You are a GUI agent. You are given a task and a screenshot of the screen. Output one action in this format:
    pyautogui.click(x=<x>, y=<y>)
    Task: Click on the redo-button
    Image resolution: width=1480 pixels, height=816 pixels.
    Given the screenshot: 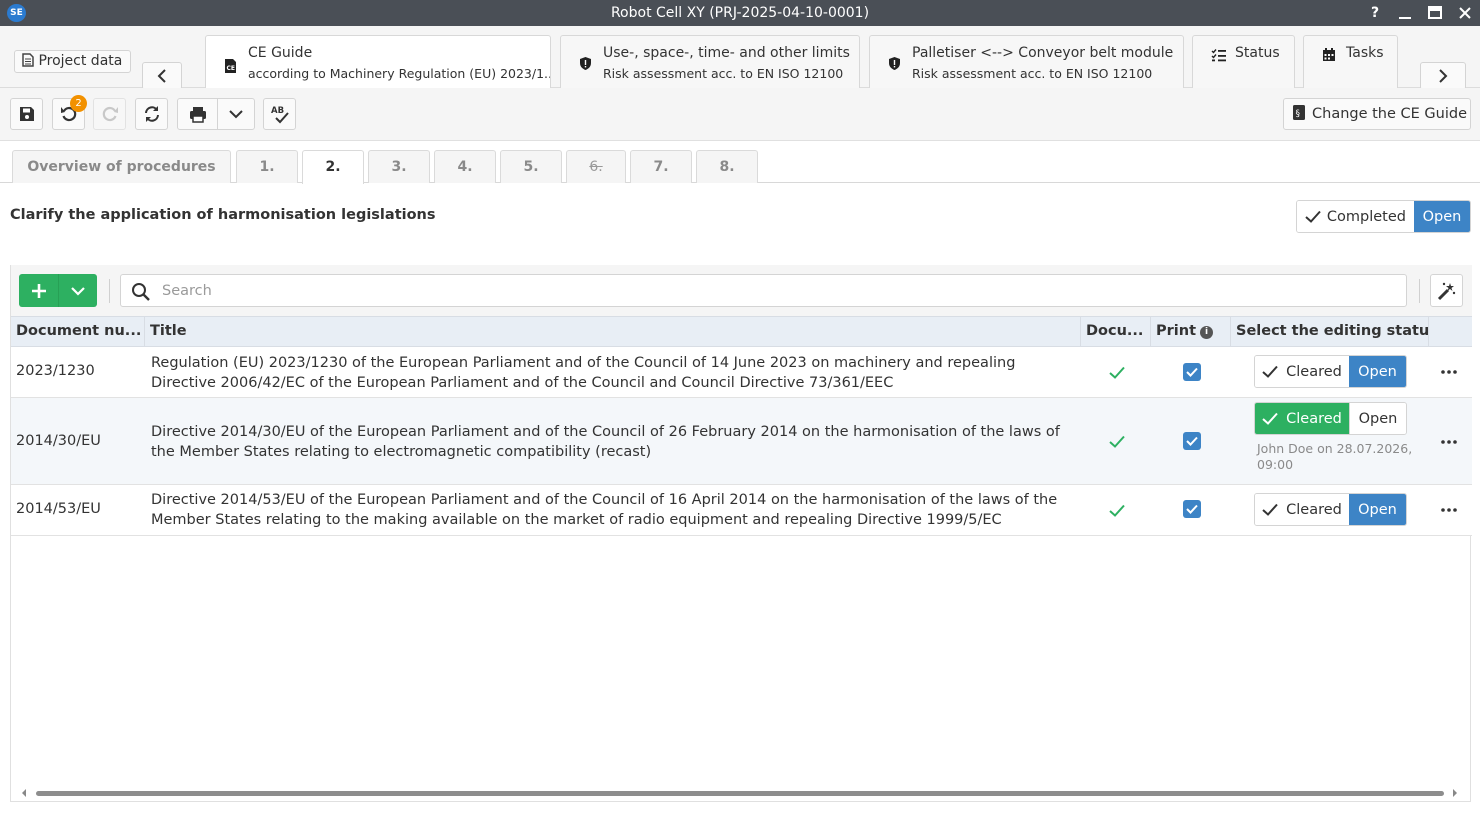 What is the action you would take?
    pyautogui.click(x=109, y=114)
    